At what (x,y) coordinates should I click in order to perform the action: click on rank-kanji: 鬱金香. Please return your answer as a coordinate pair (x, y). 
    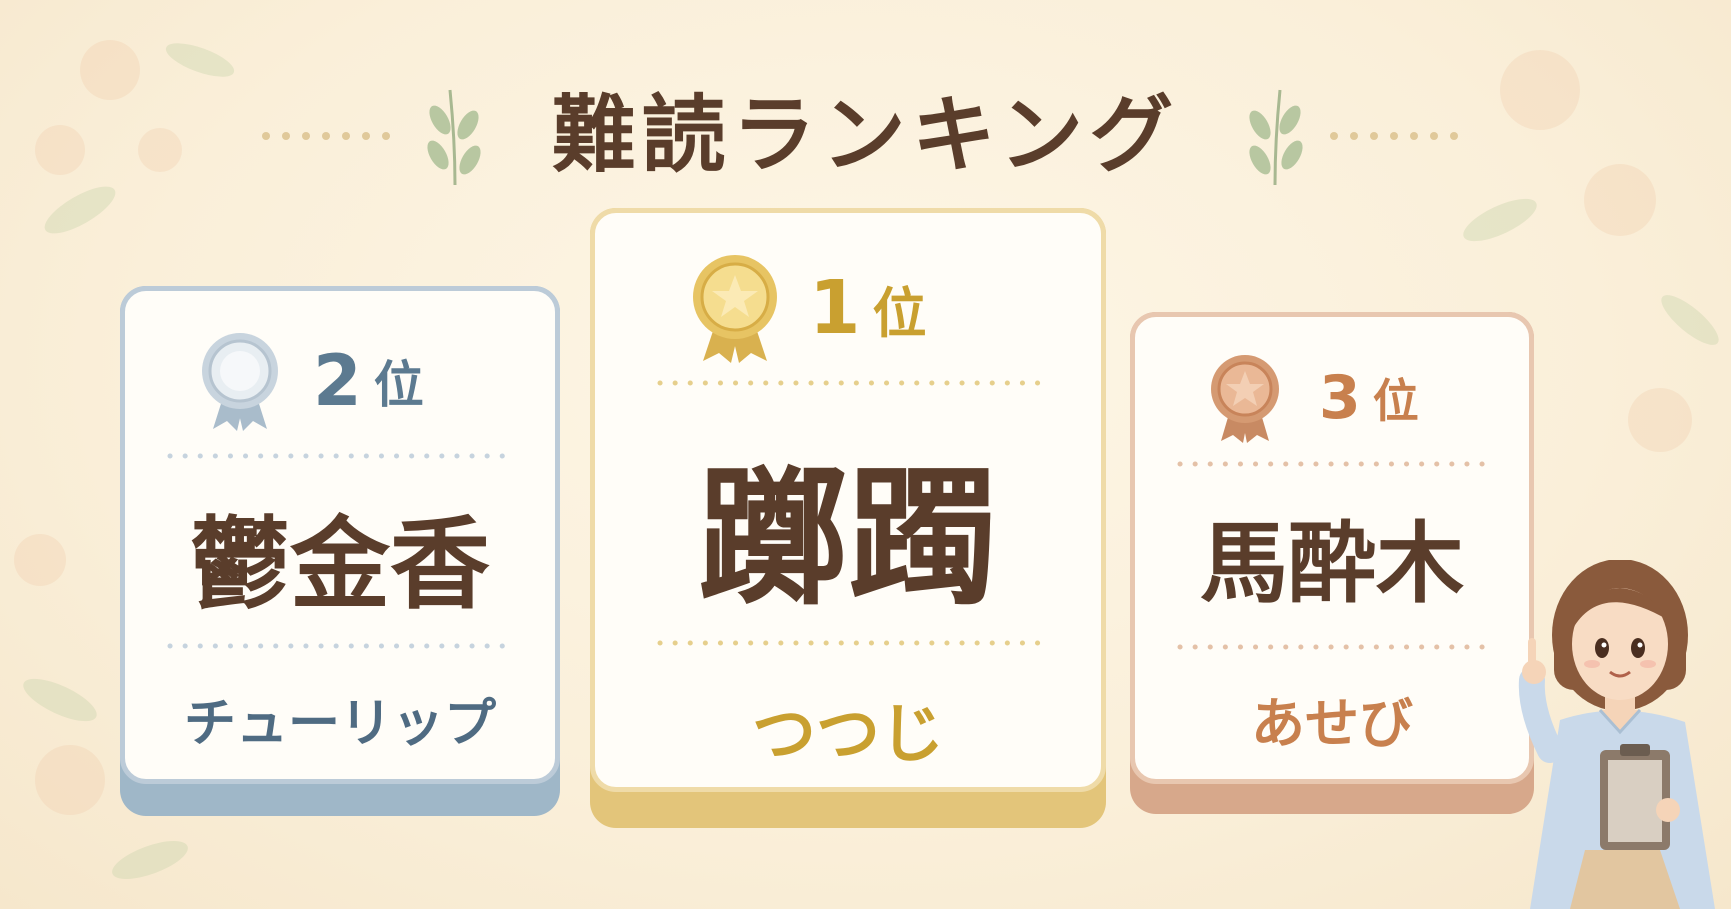
    Looking at the image, I should click on (340, 564).